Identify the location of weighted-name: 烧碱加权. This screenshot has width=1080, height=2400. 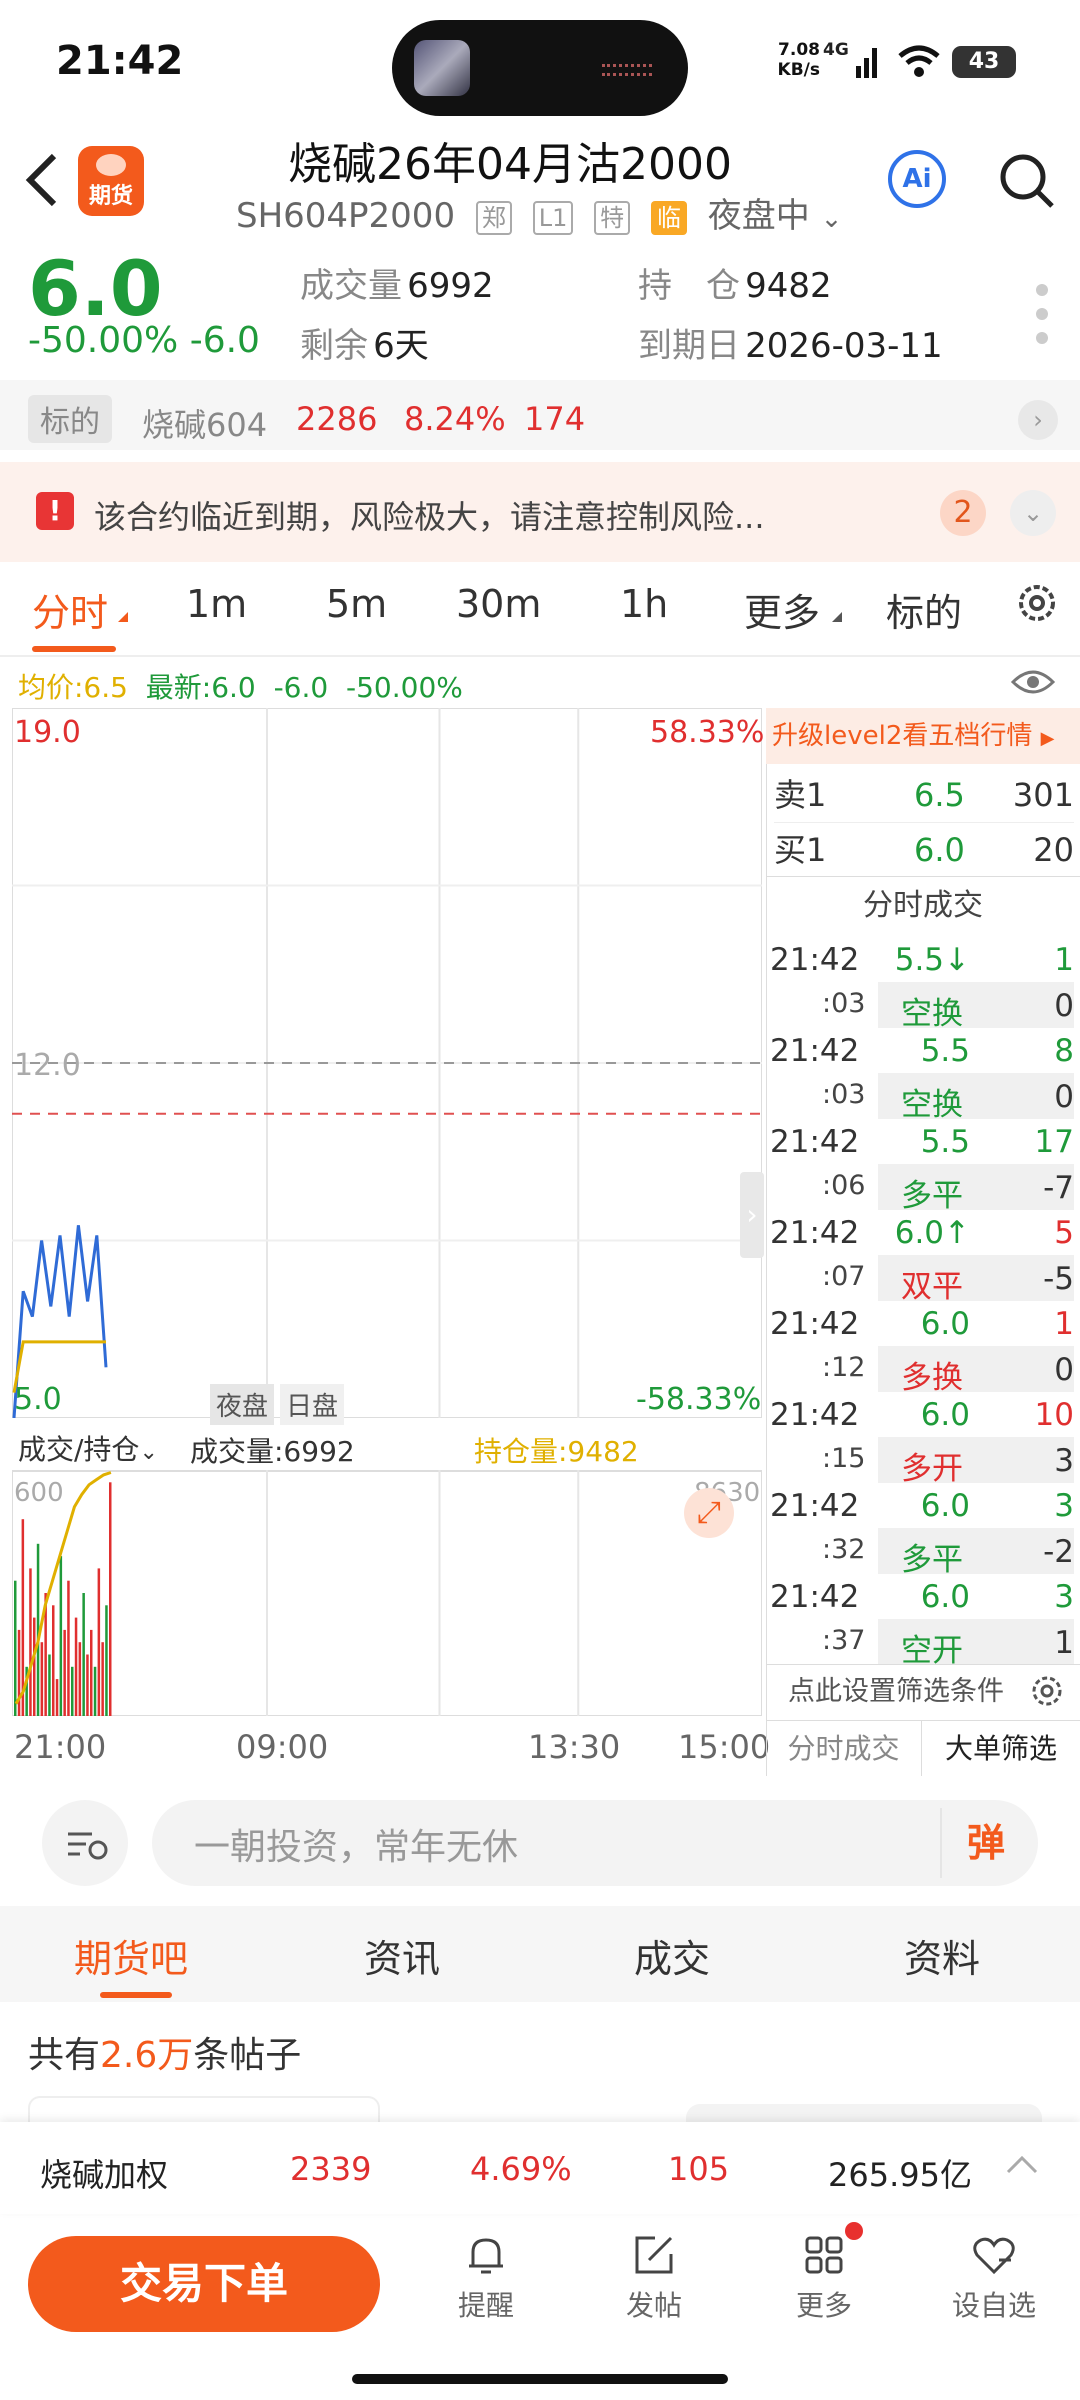
(104, 2175).